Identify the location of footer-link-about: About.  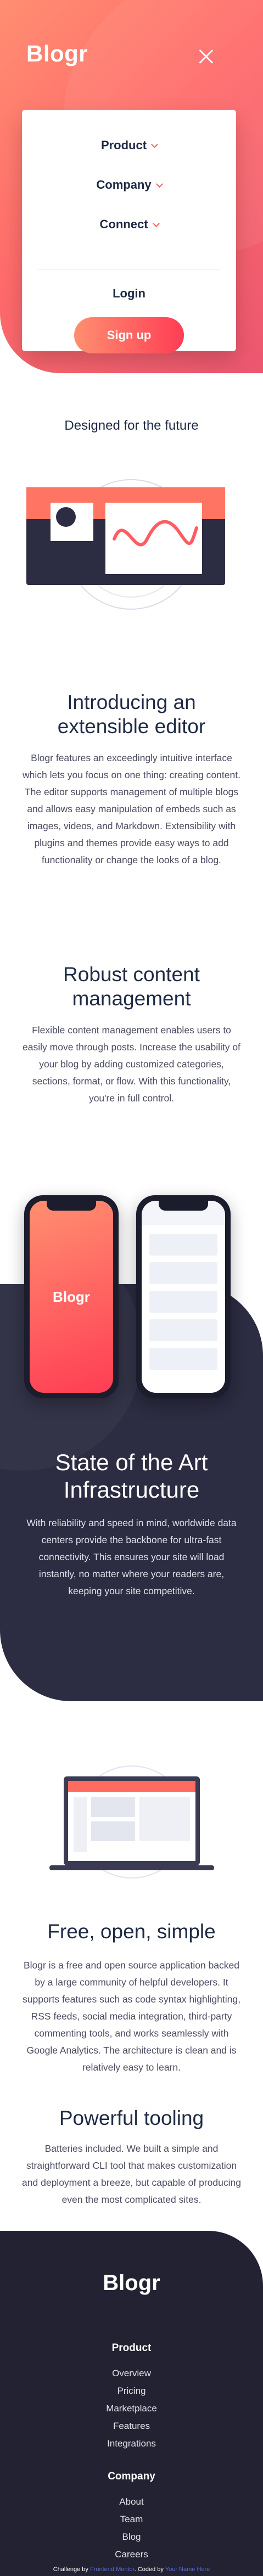
(131, 2501).